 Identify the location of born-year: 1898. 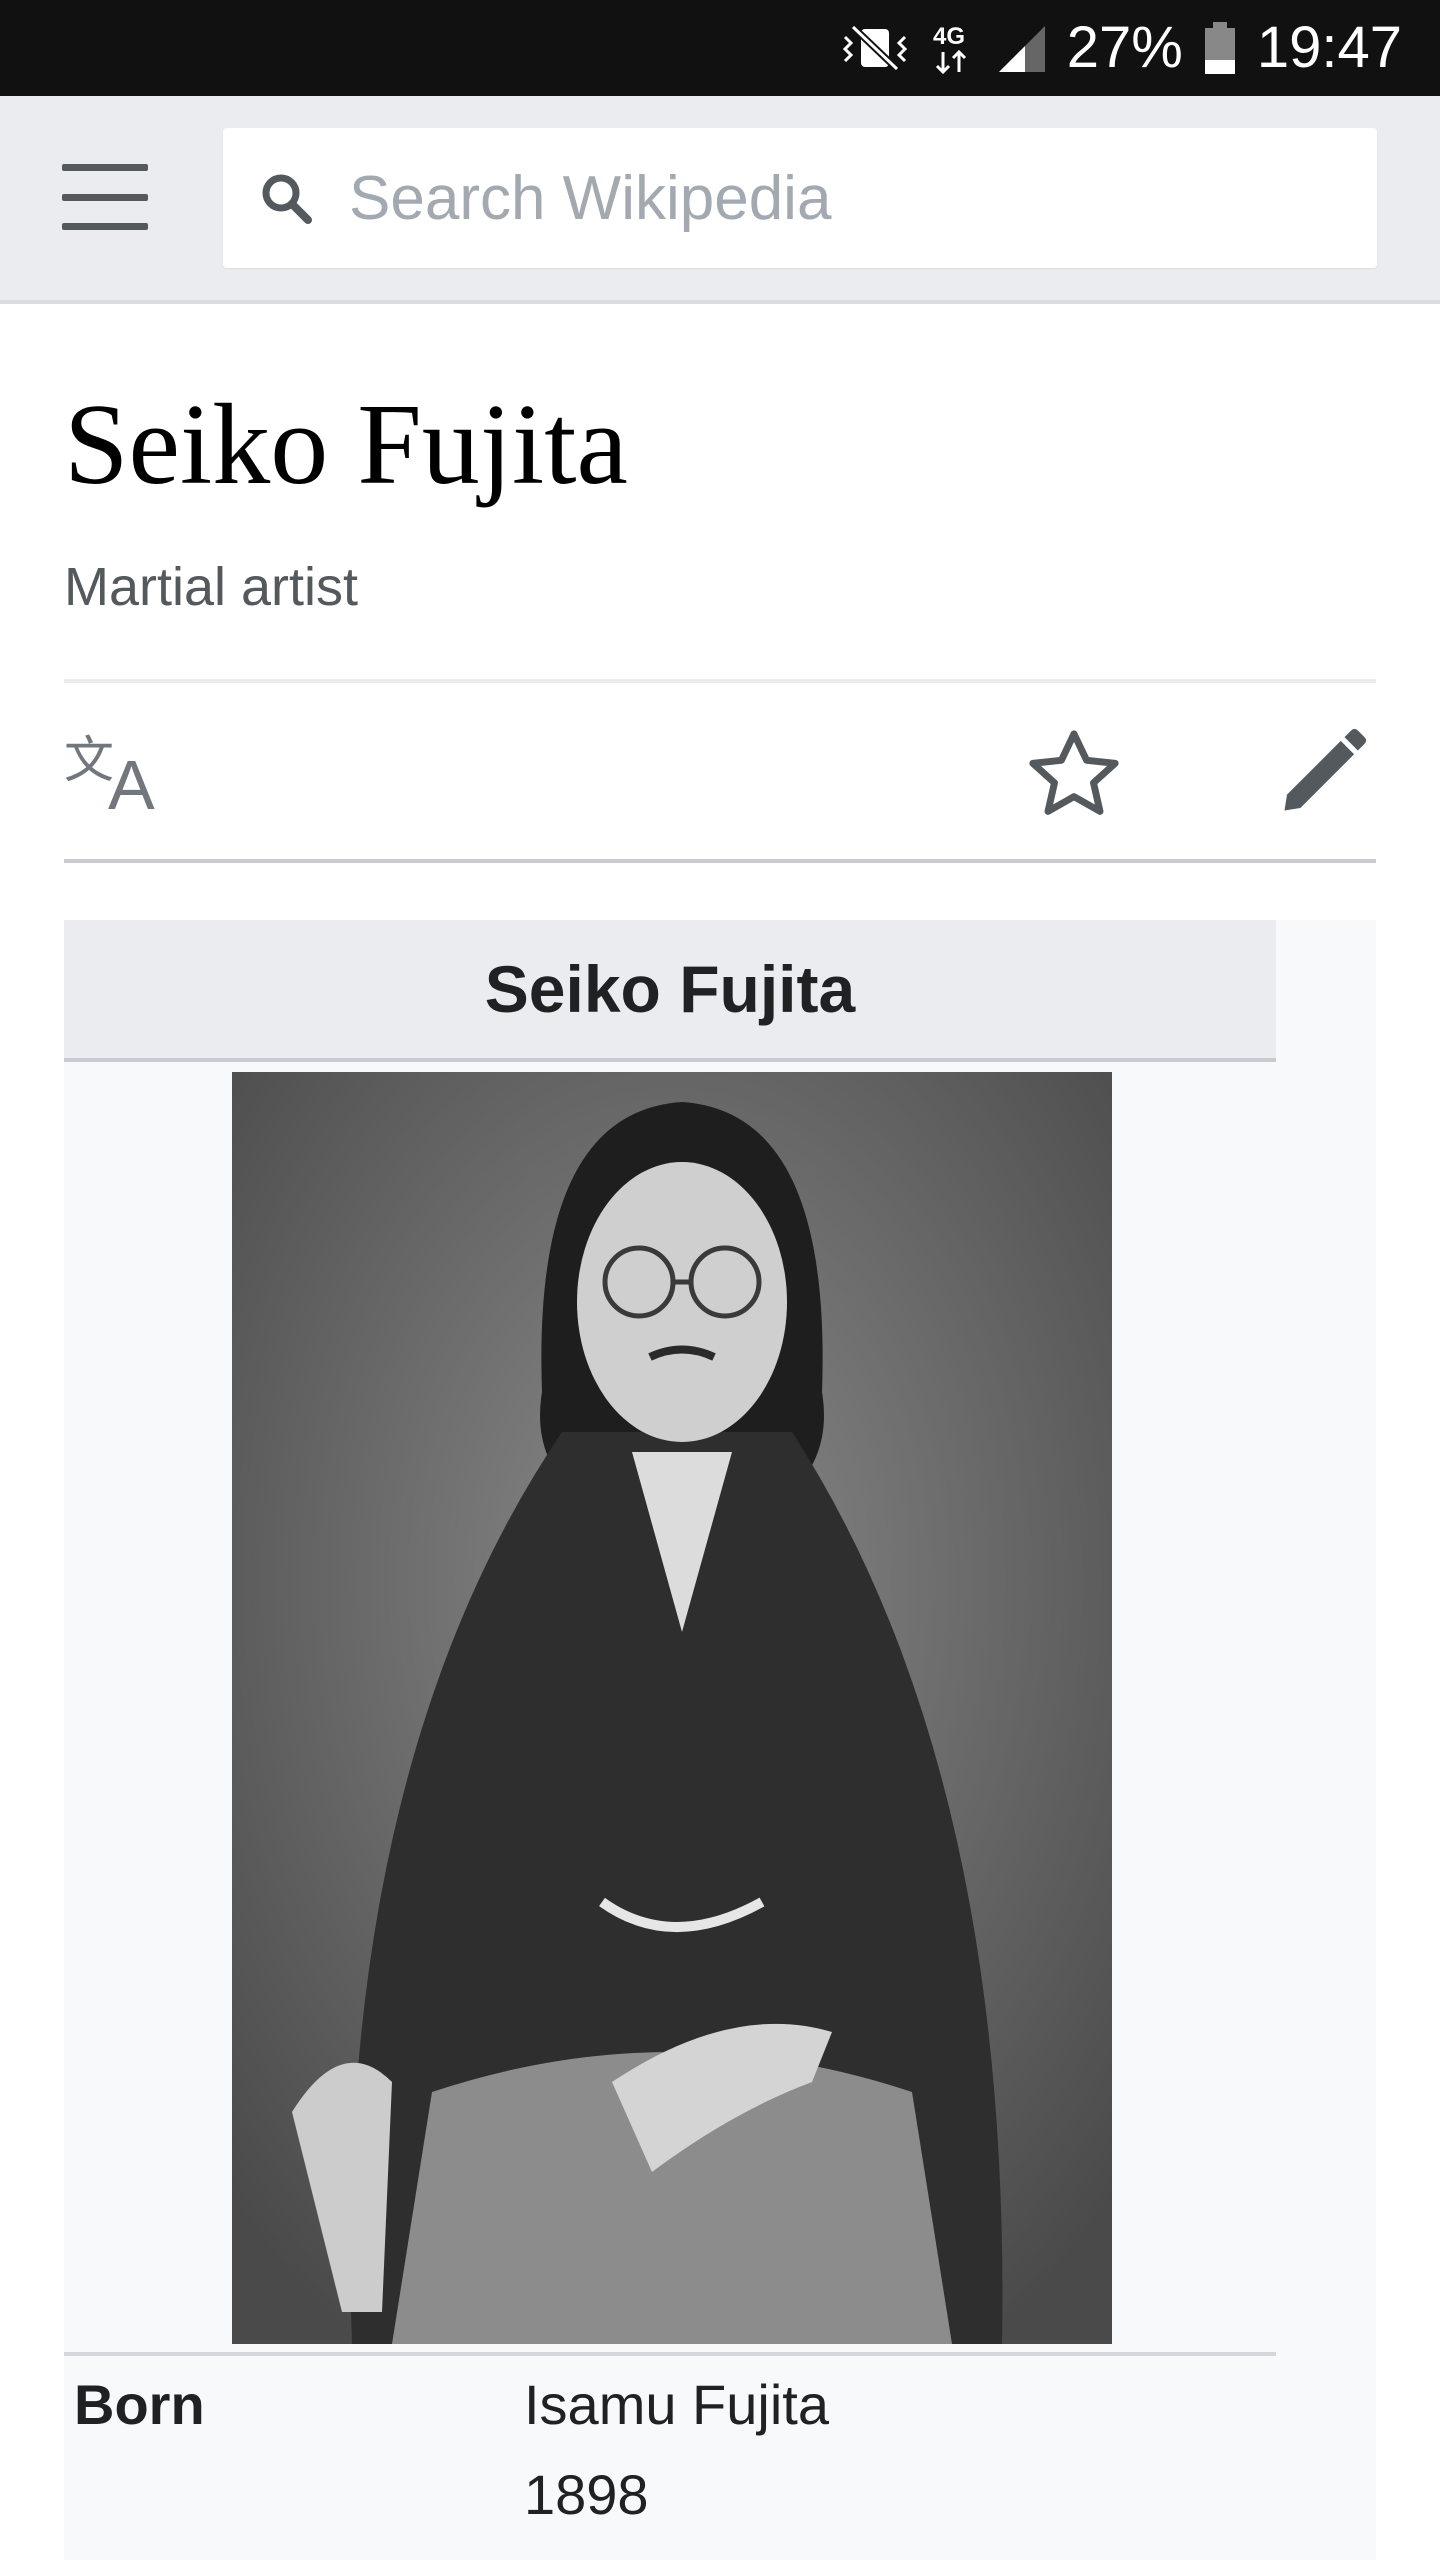
(586, 2494).